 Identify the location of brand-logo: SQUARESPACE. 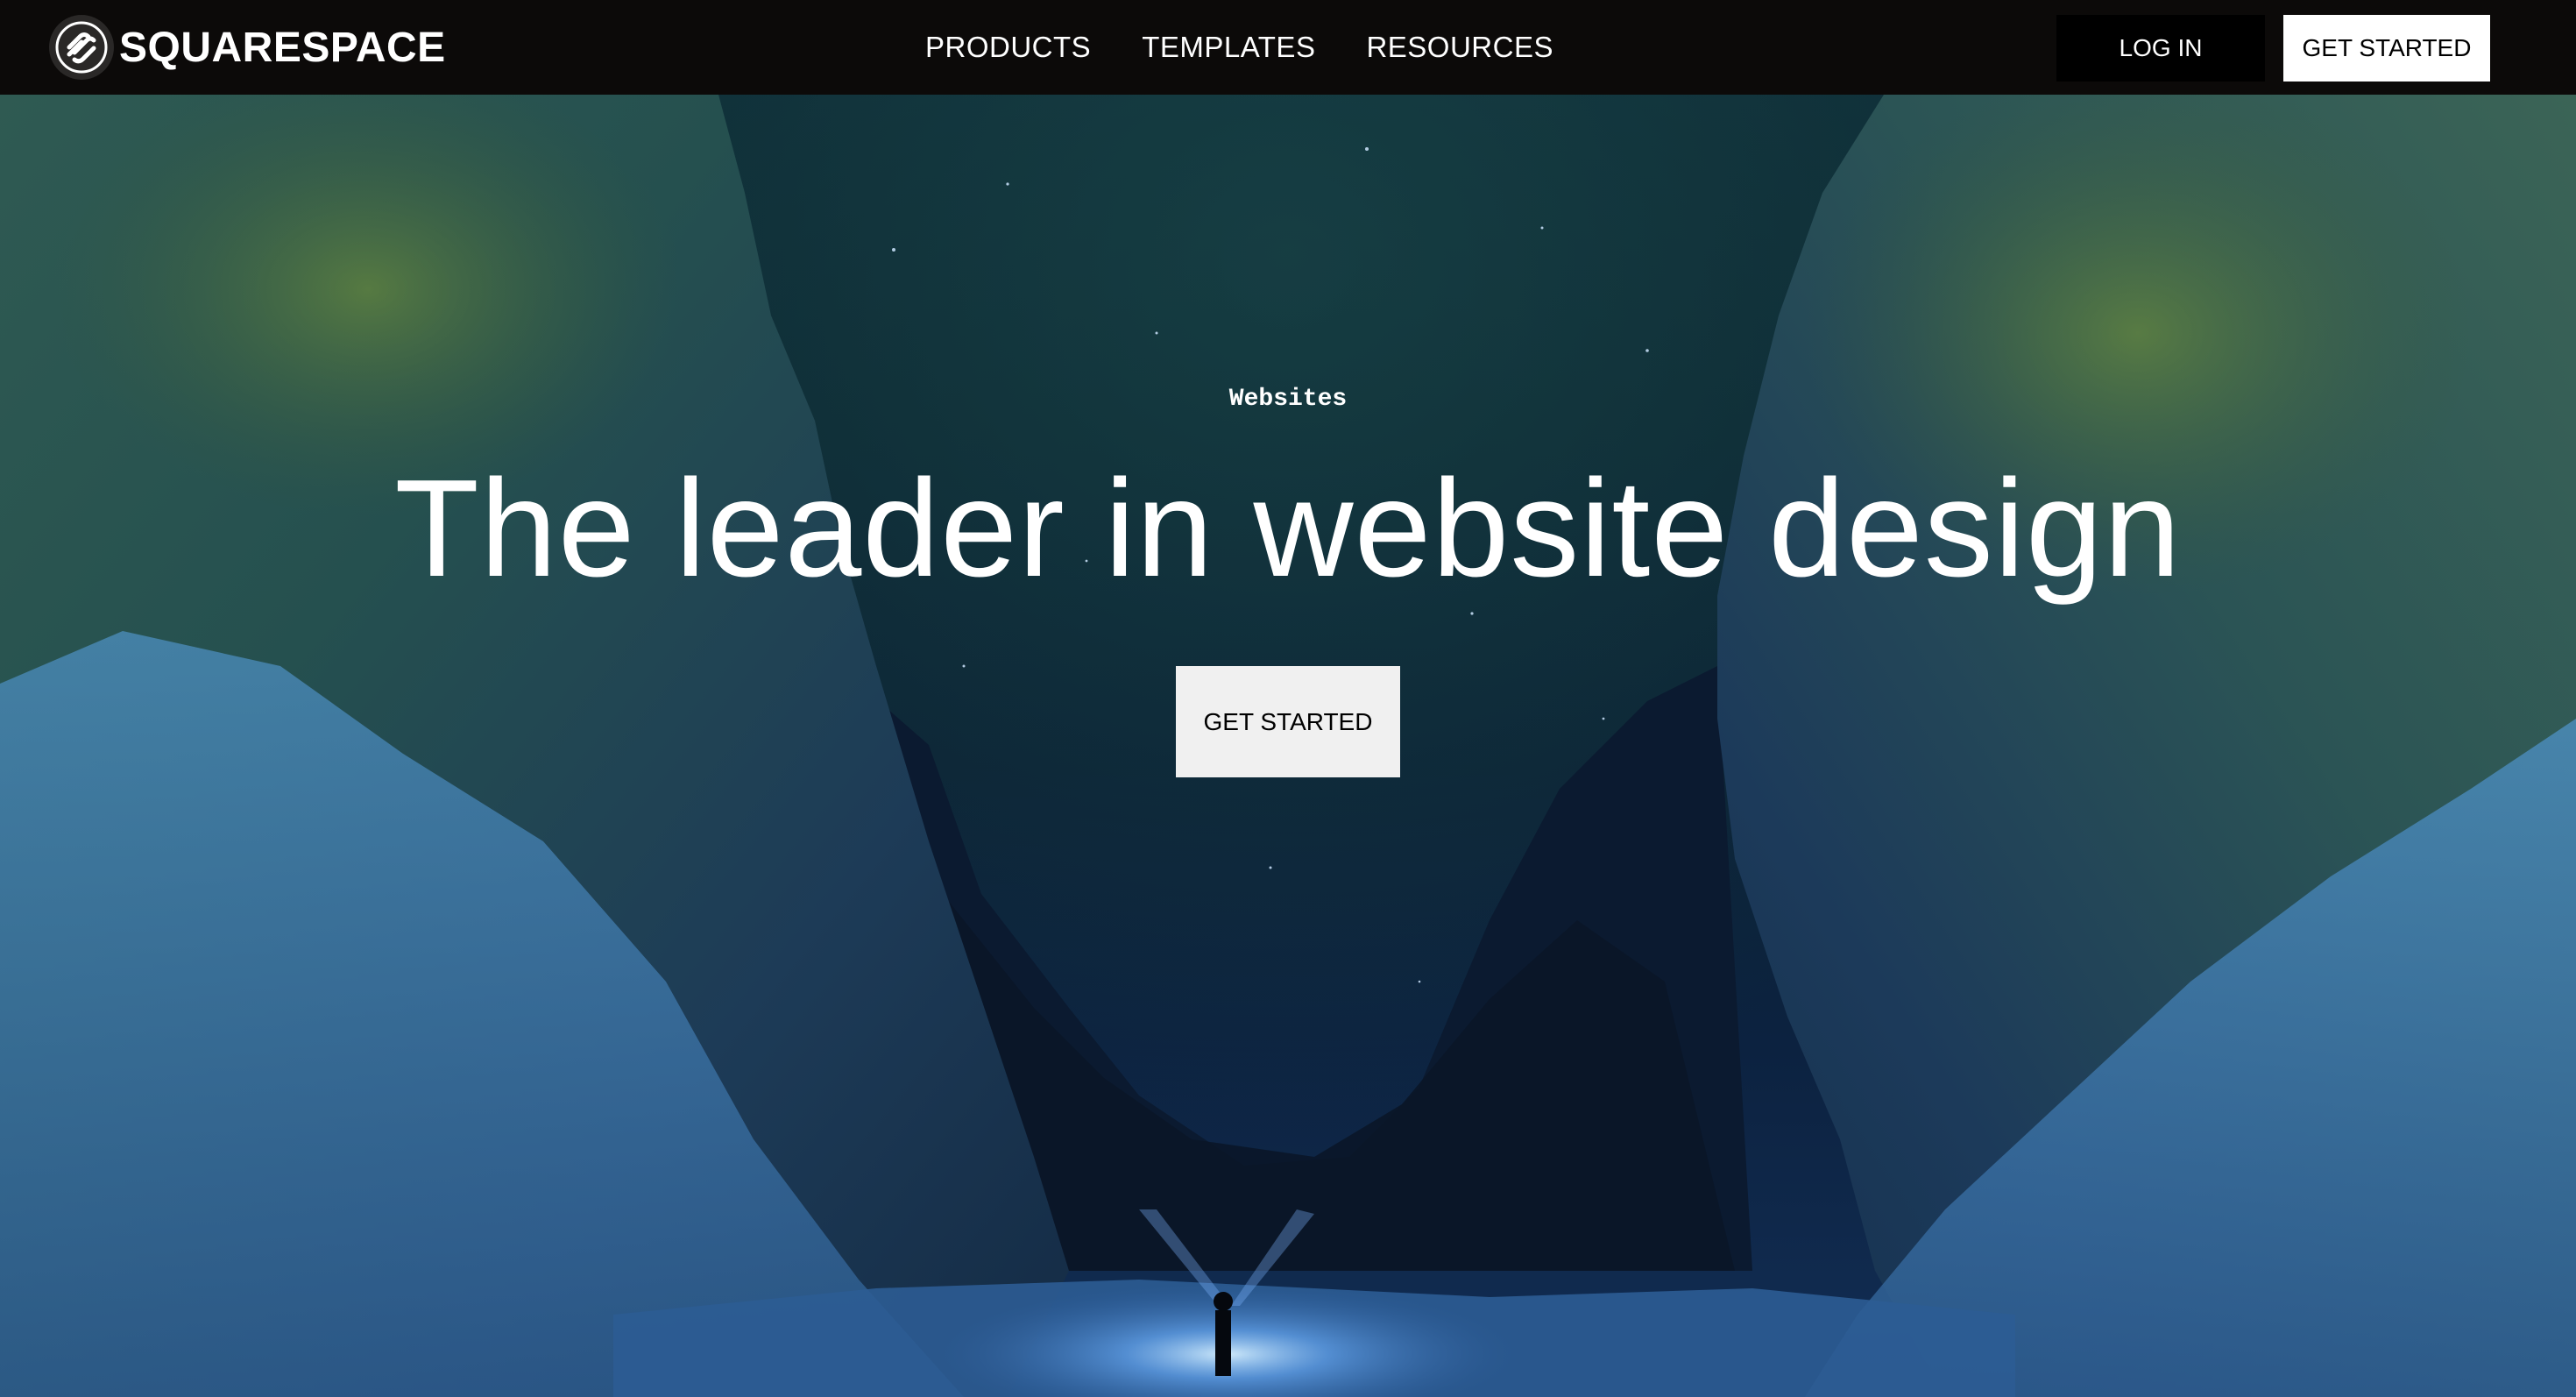
(247, 47).